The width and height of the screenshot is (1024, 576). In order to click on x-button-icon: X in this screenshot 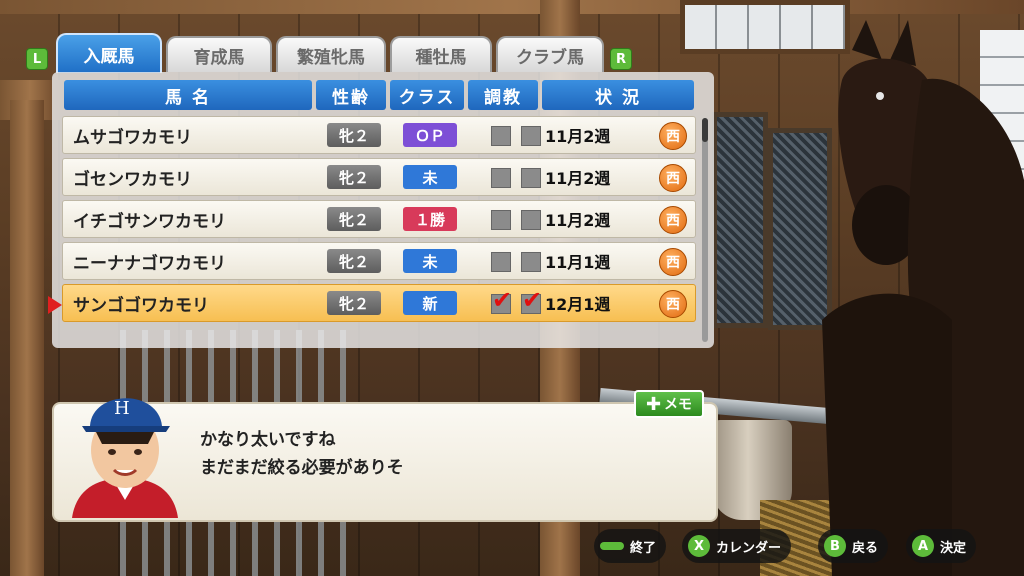, I will do `click(699, 546)`.